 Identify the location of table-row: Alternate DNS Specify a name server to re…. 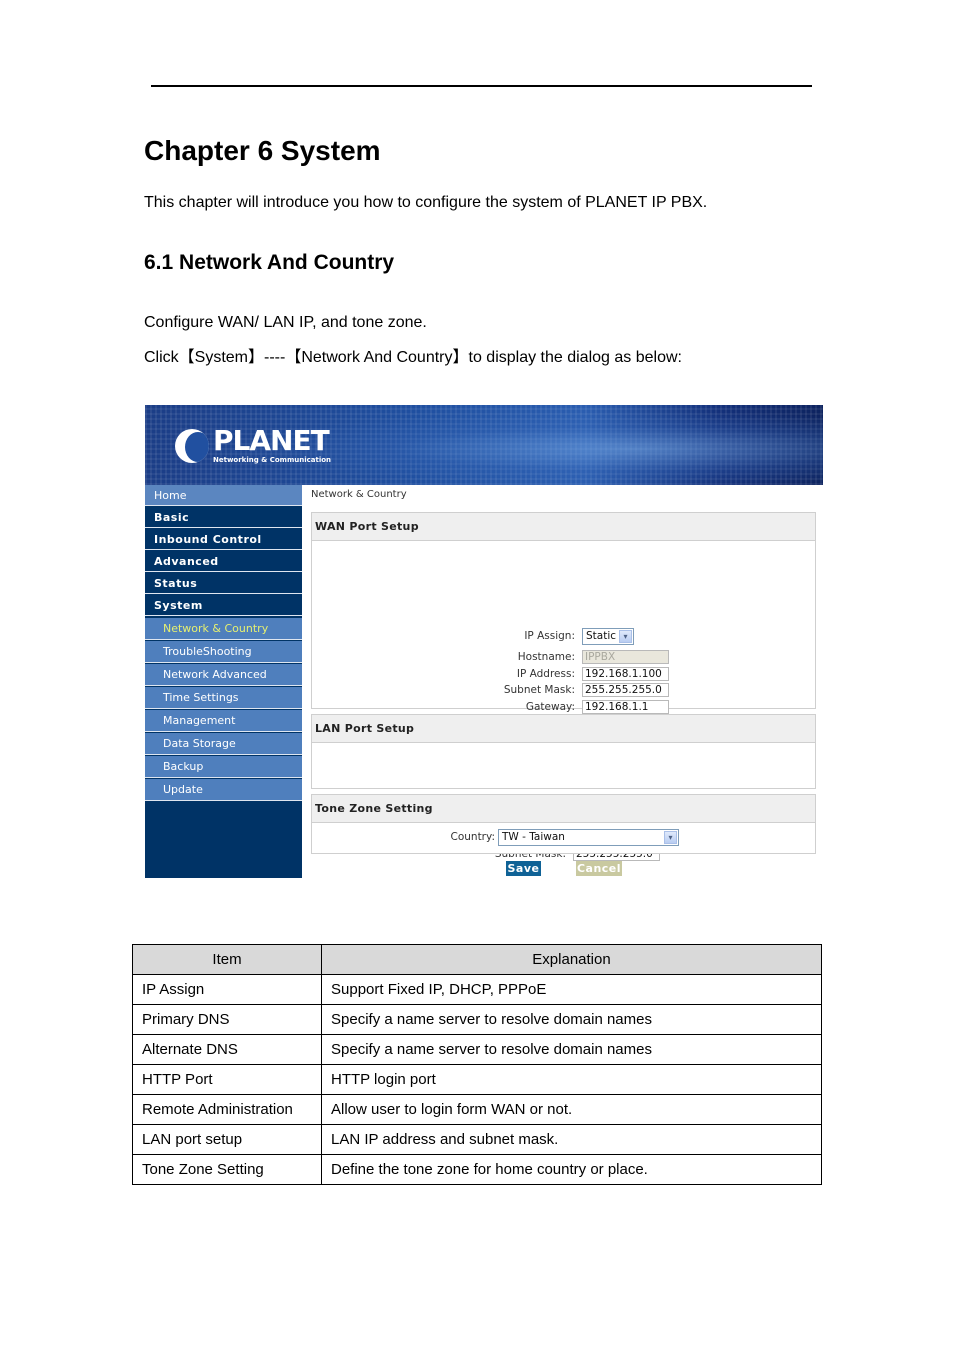
(477, 1049).